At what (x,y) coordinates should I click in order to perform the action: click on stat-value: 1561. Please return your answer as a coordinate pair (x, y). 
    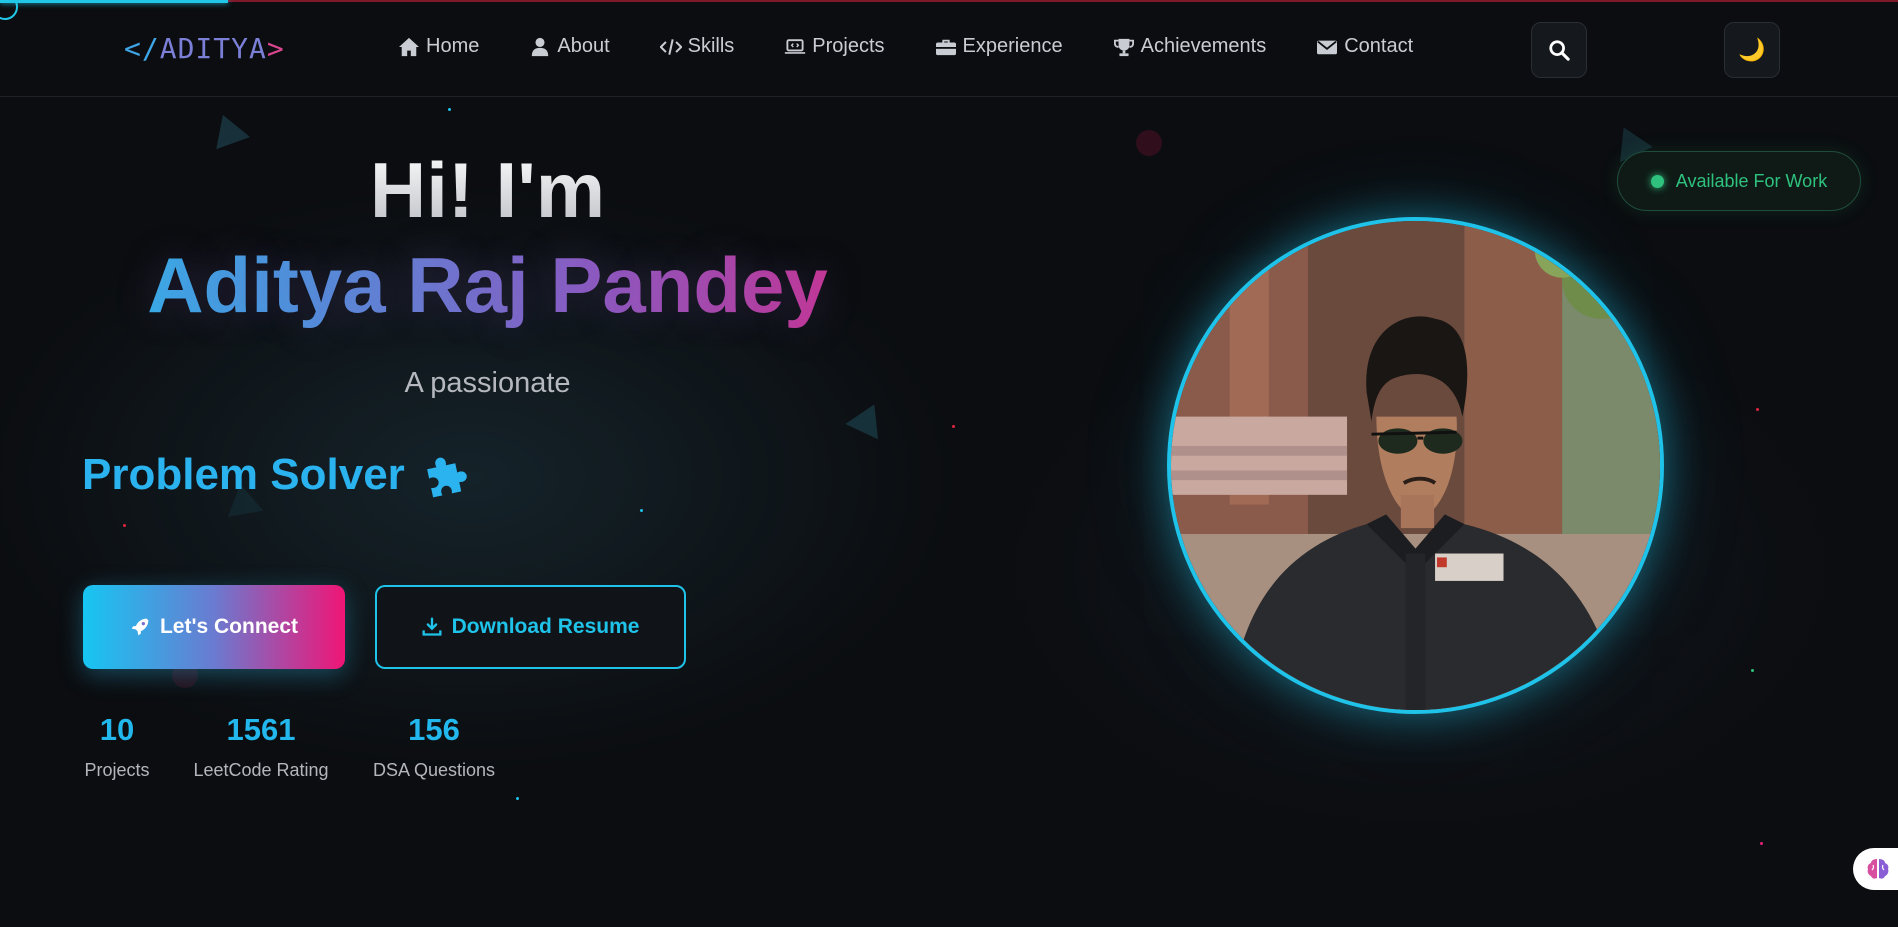
    Looking at the image, I should click on (261, 729).